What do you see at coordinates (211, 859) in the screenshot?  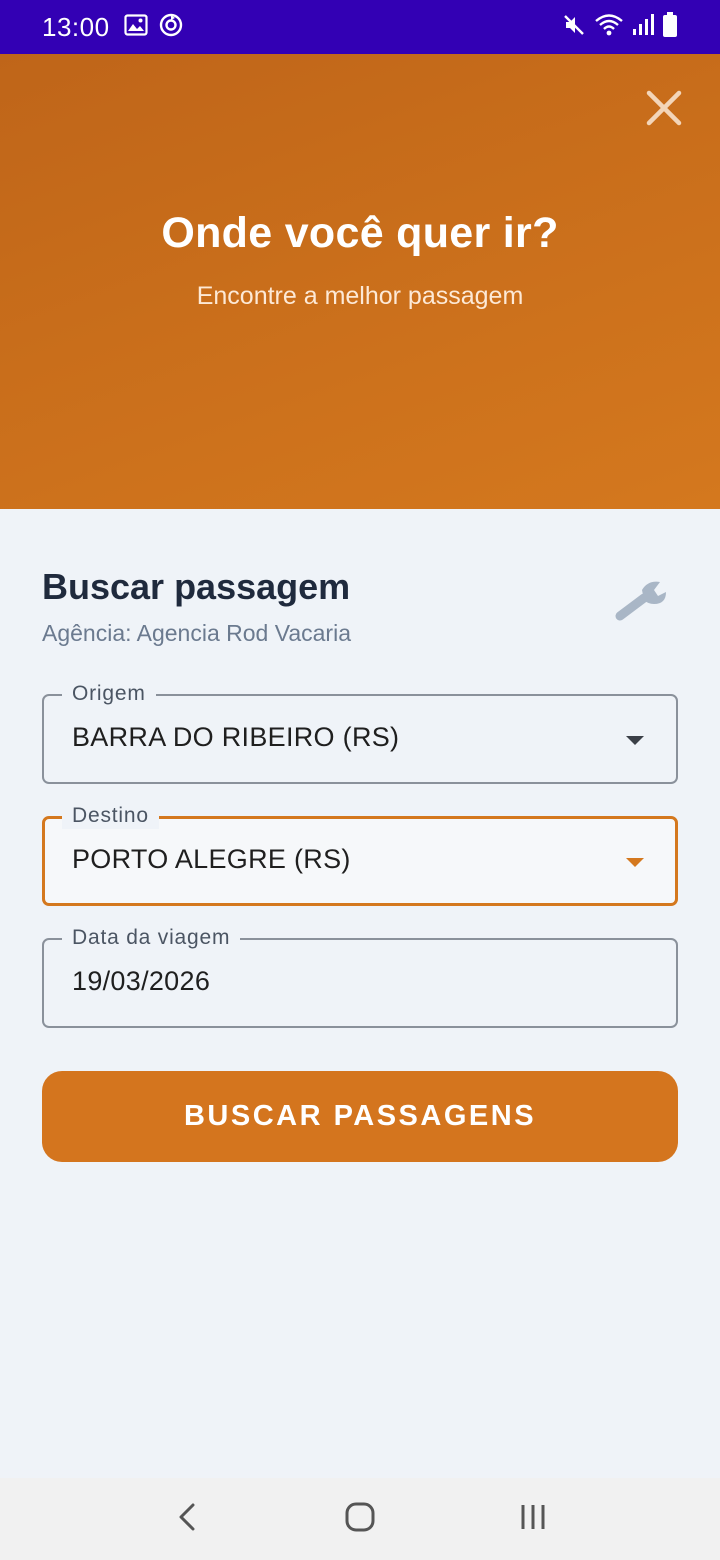 I see `destination-value: PORTO ALEGRE (RS)` at bounding box center [211, 859].